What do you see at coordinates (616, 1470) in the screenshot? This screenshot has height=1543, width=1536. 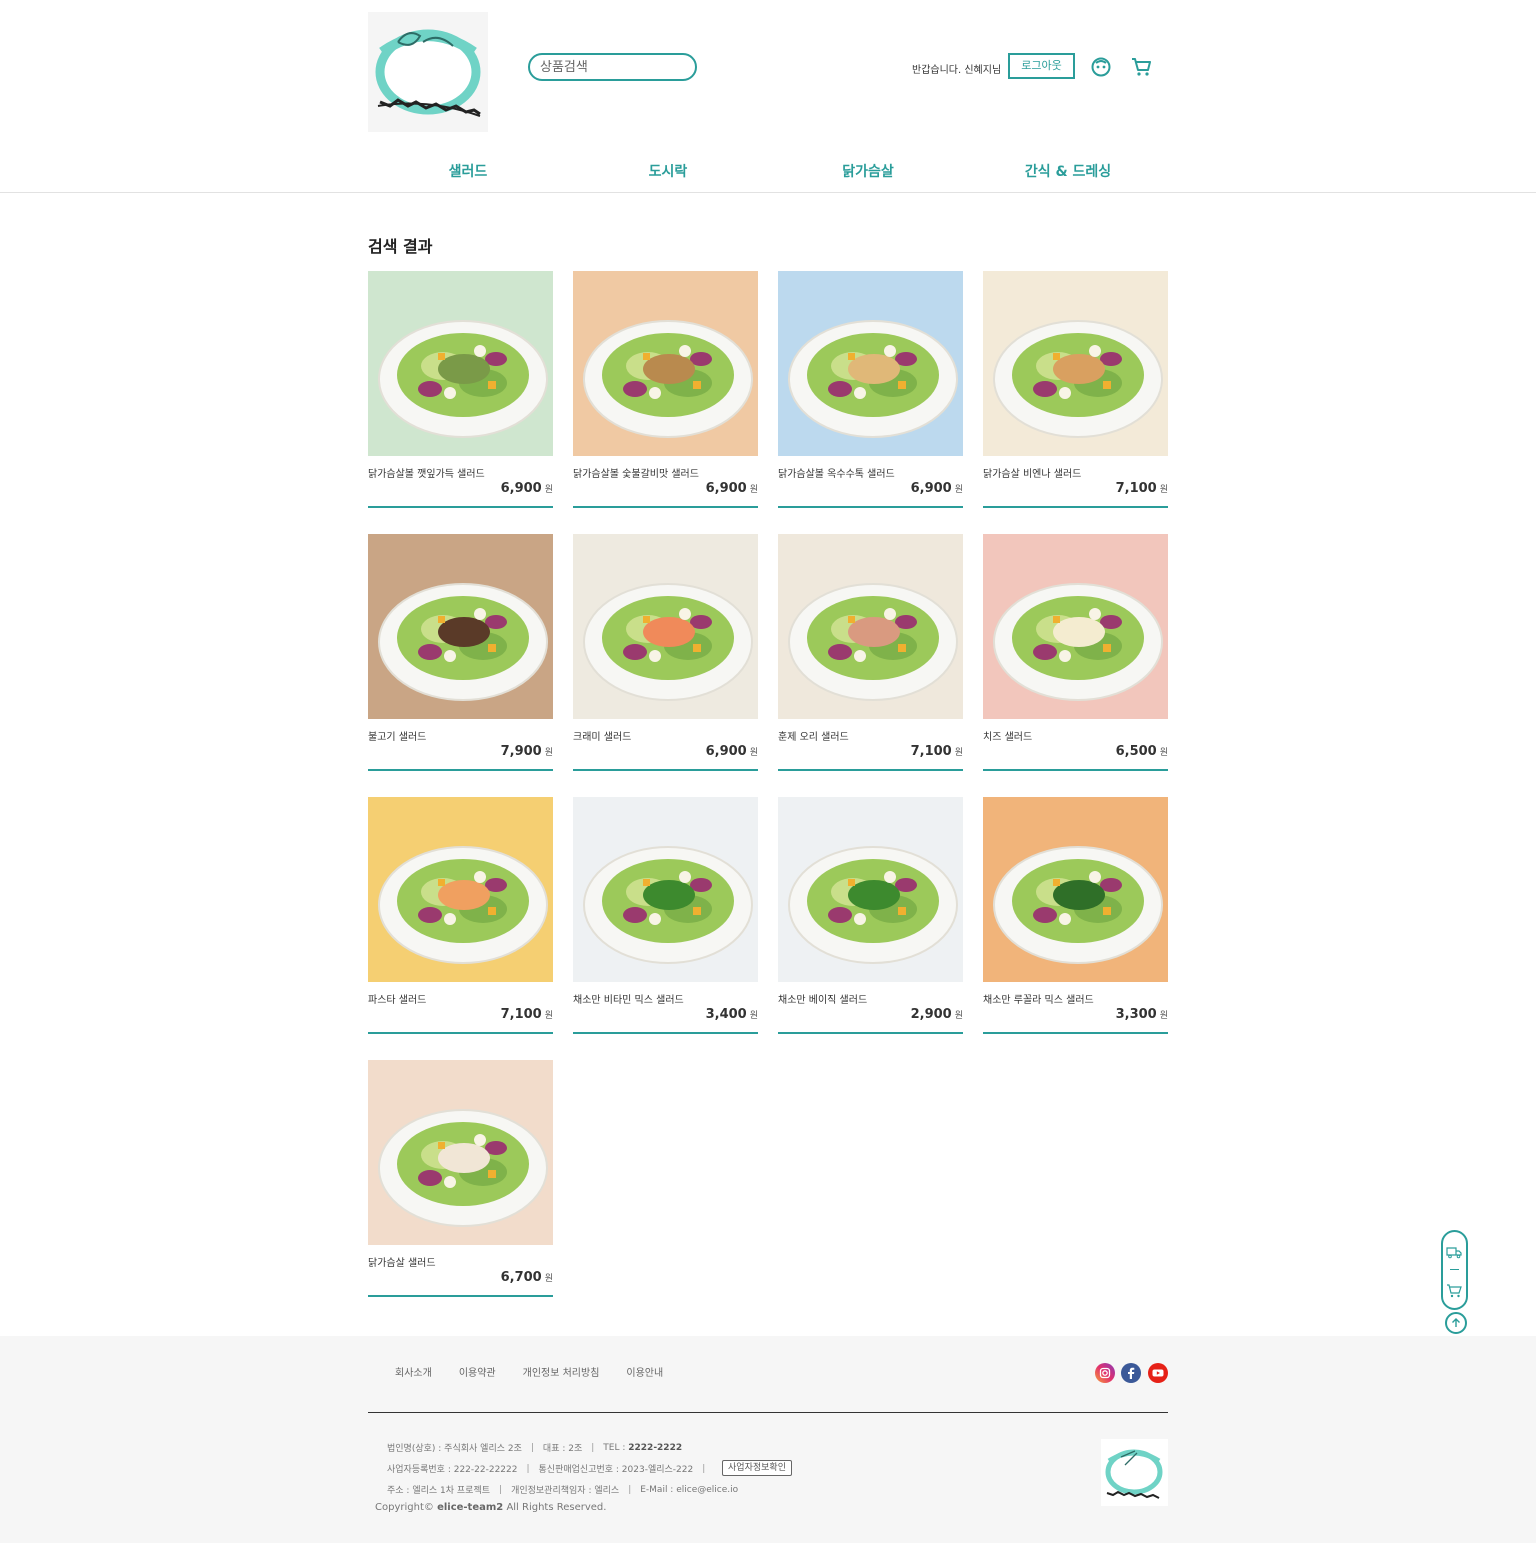 I see `mail-order-number: 통신판매업신고번호 : 2023-엘리스-222` at bounding box center [616, 1470].